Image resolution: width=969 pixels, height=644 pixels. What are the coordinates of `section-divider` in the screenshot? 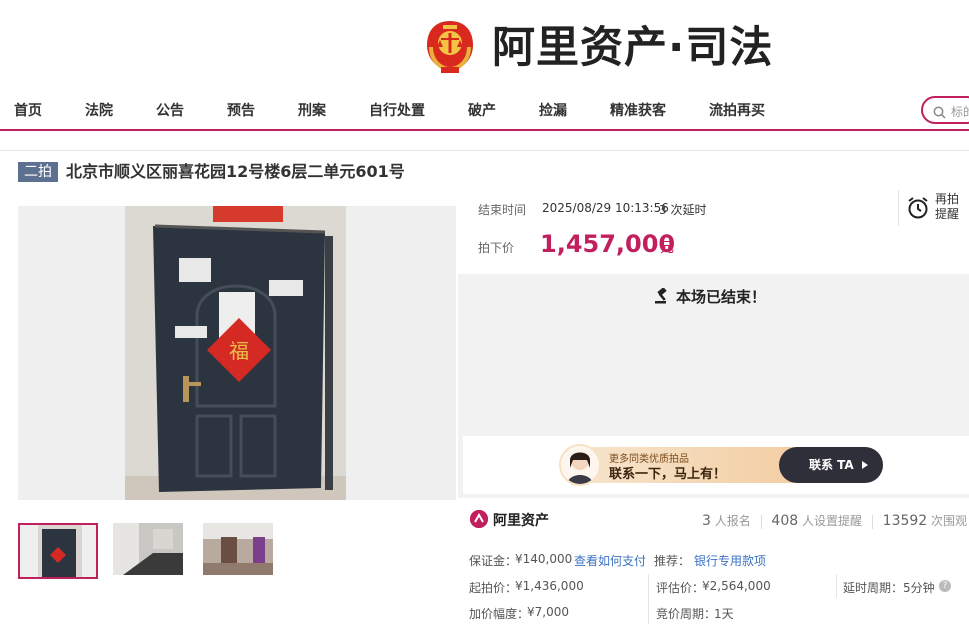 It's located at (484, 150).